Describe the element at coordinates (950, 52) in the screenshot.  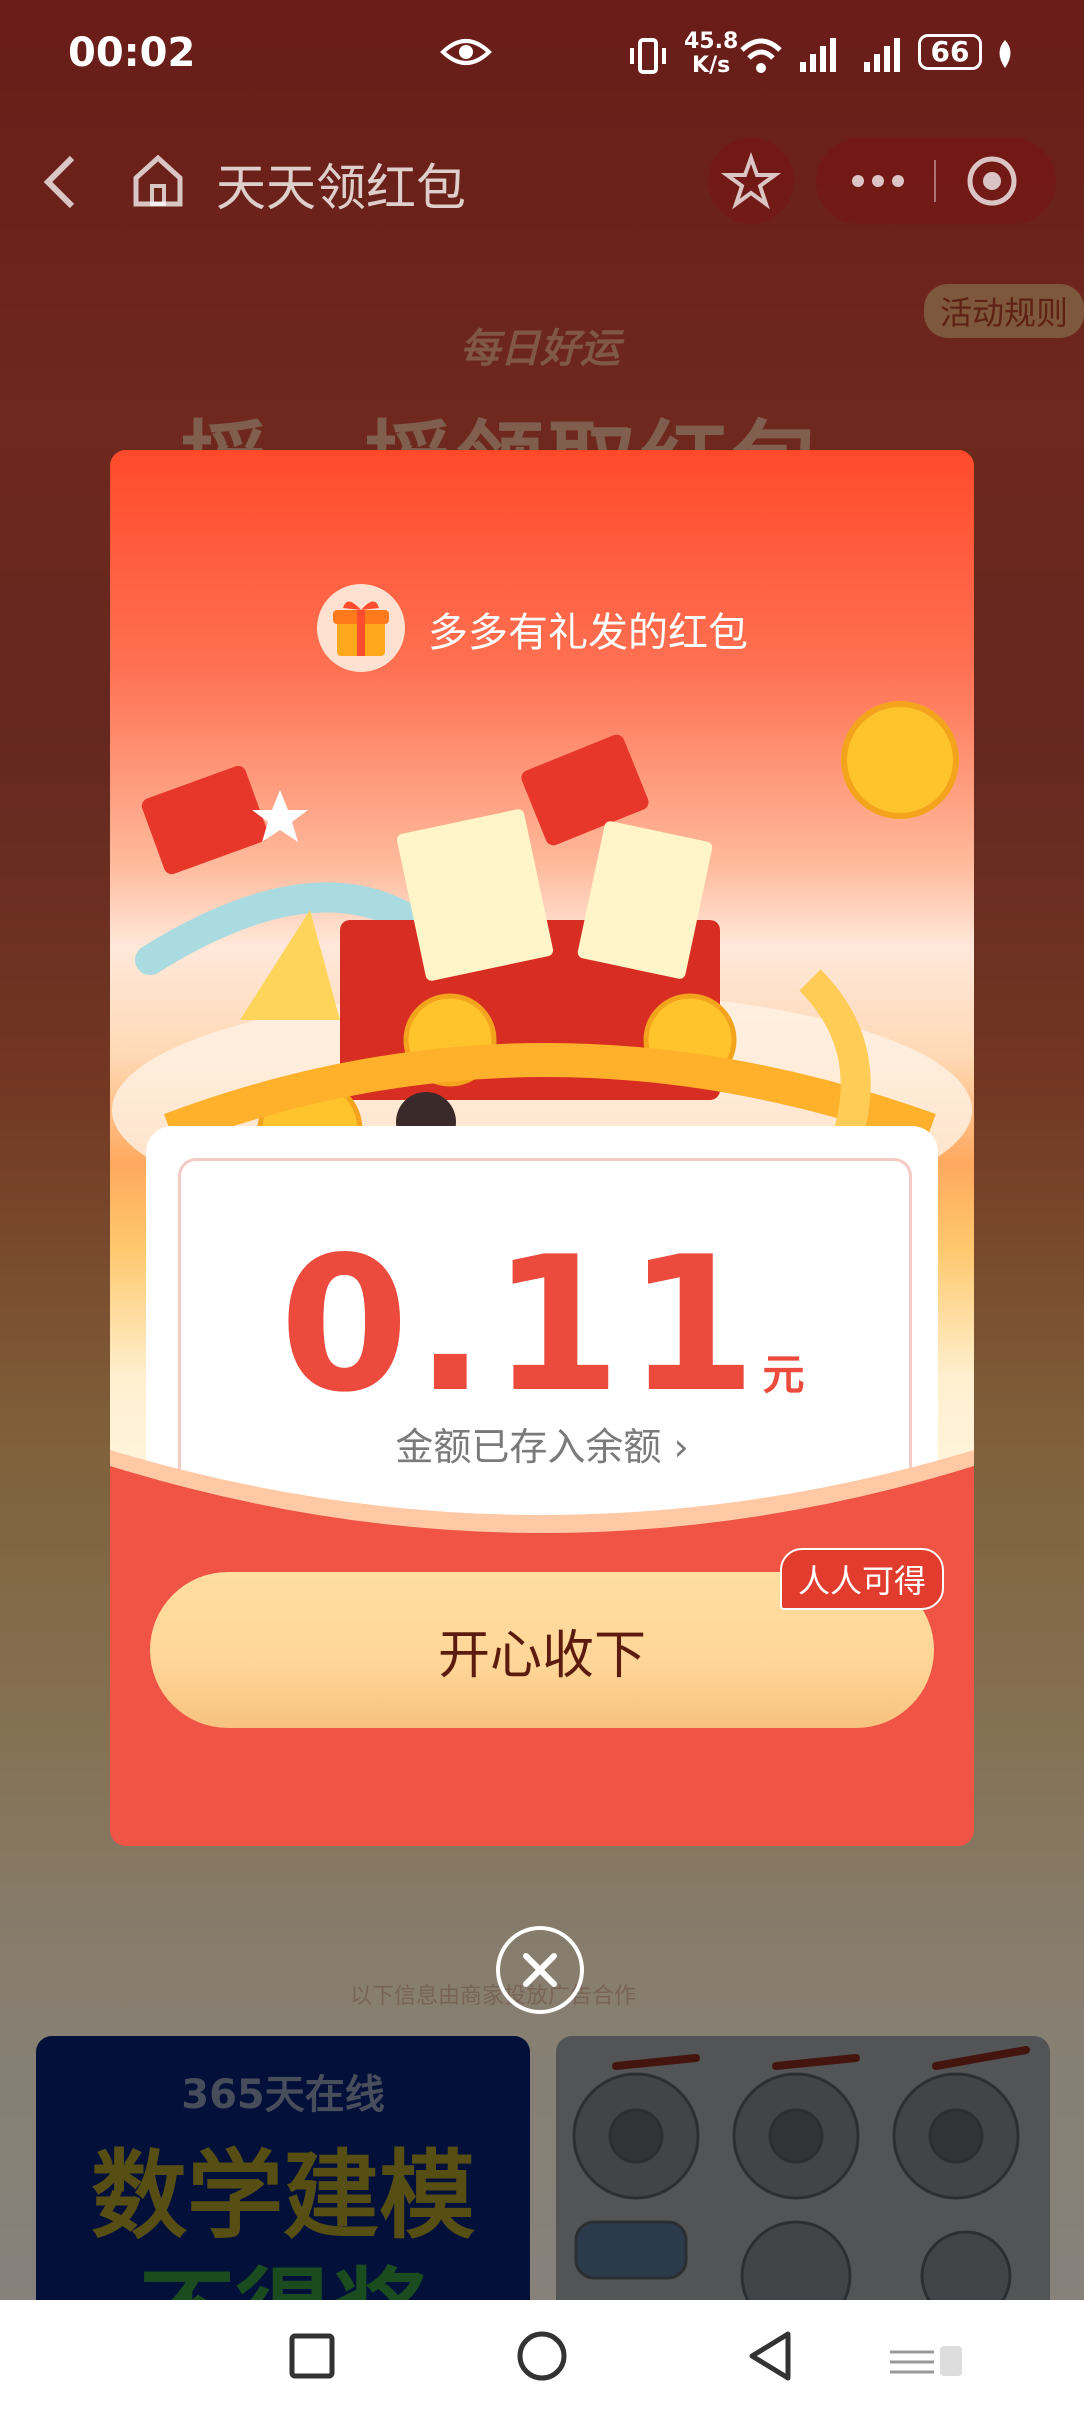
I see `battery-icon: 66` at that location.